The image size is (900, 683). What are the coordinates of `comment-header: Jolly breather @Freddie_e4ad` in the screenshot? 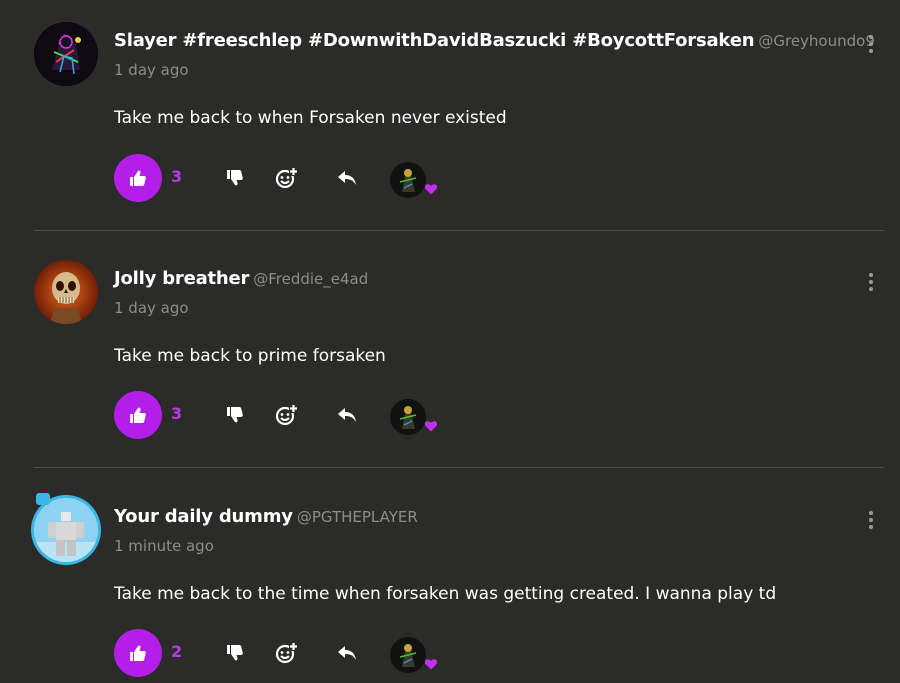 It's located at (241, 278).